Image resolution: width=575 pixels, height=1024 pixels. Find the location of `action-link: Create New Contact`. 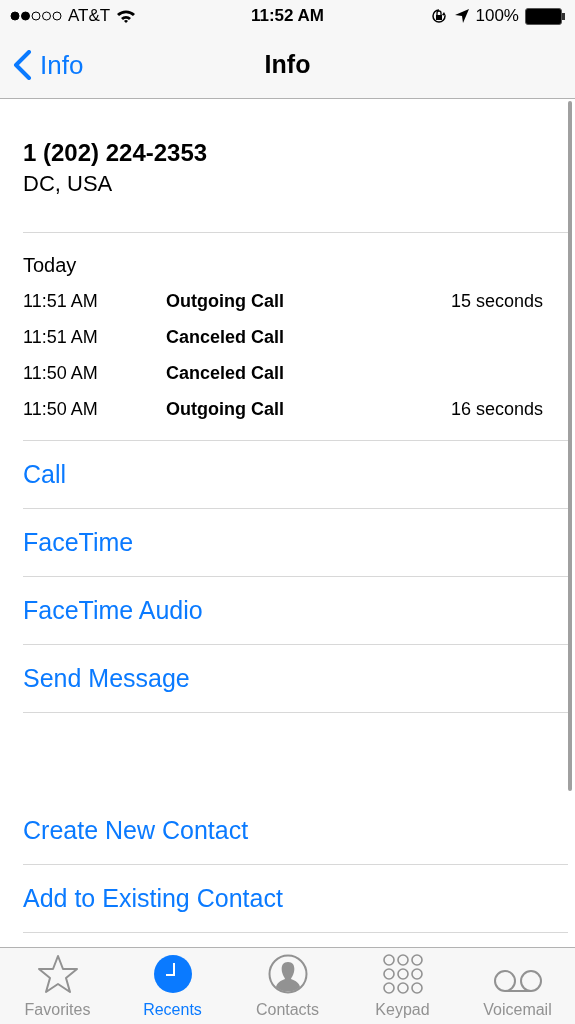

action-link: Create New Contact is located at coordinates (136, 830).